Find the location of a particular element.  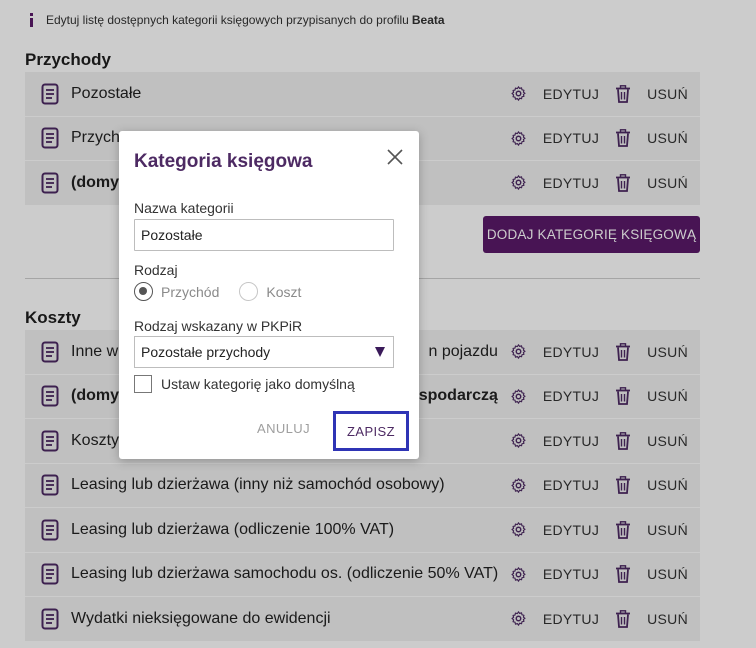

cancel-button: ANULUJ is located at coordinates (283, 428).